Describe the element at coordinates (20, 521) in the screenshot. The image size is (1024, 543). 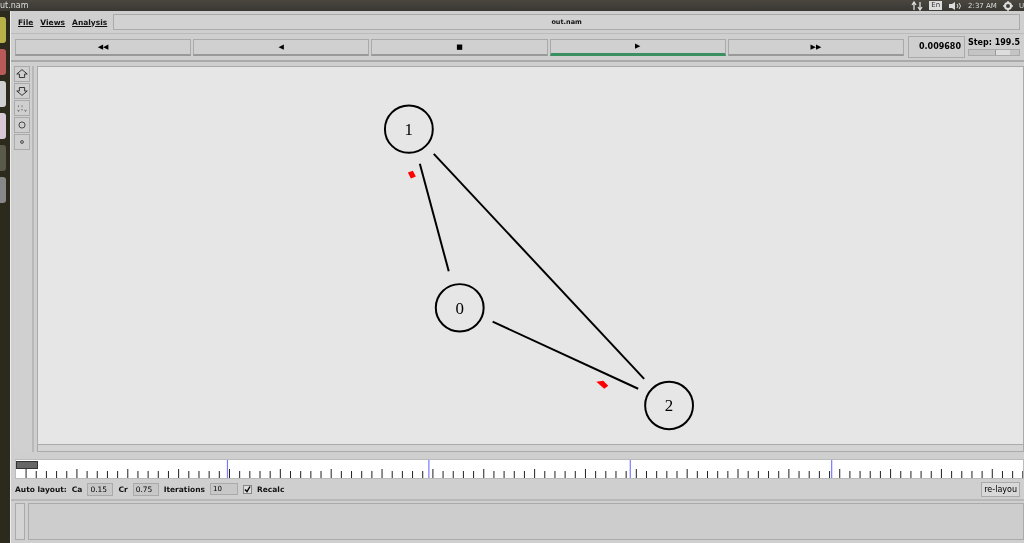
I see `vertical-scrollbar` at that location.